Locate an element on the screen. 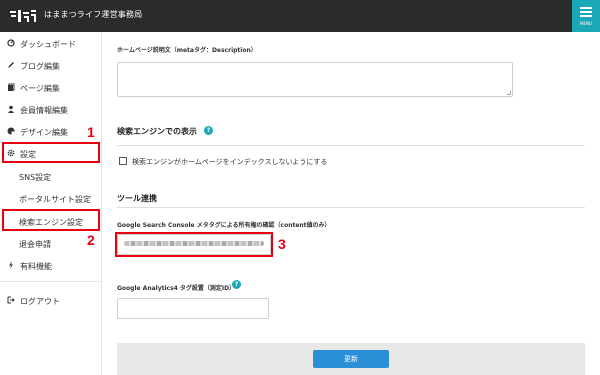 The height and width of the screenshot is (375, 600). sidebar-item-paid-features: 有料機能 is located at coordinates (50, 266).